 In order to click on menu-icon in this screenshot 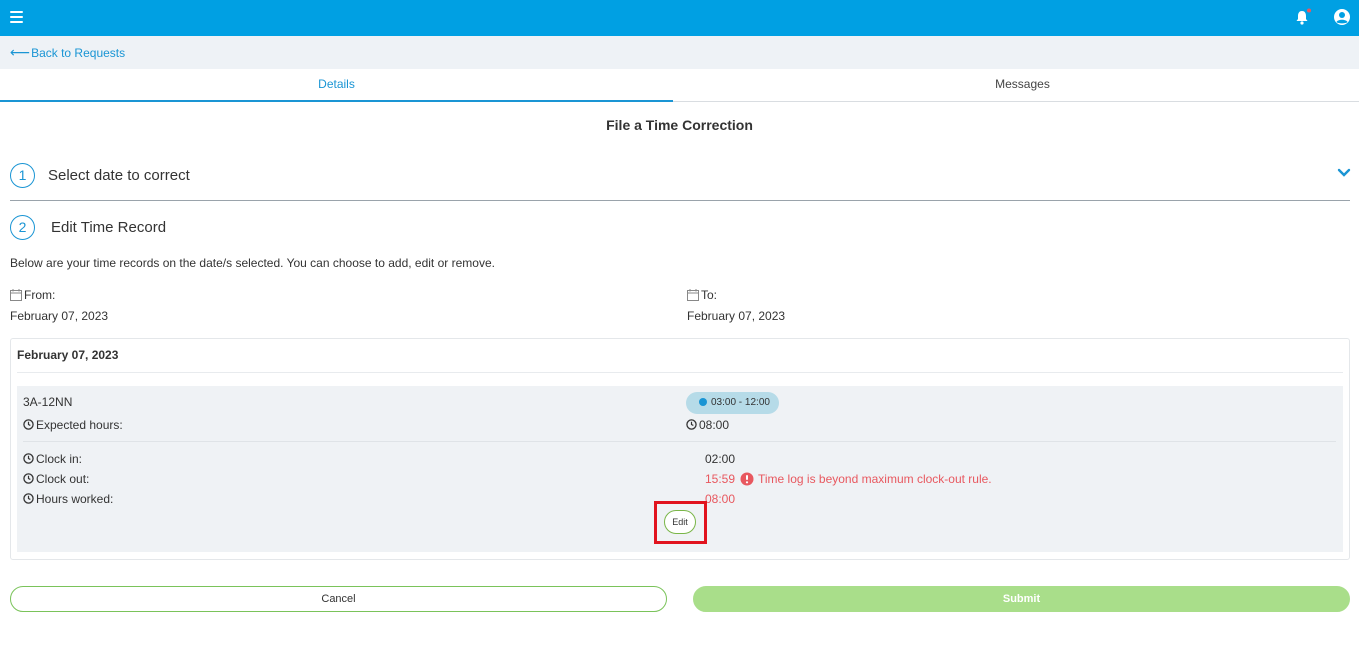, I will do `click(16, 17)`.